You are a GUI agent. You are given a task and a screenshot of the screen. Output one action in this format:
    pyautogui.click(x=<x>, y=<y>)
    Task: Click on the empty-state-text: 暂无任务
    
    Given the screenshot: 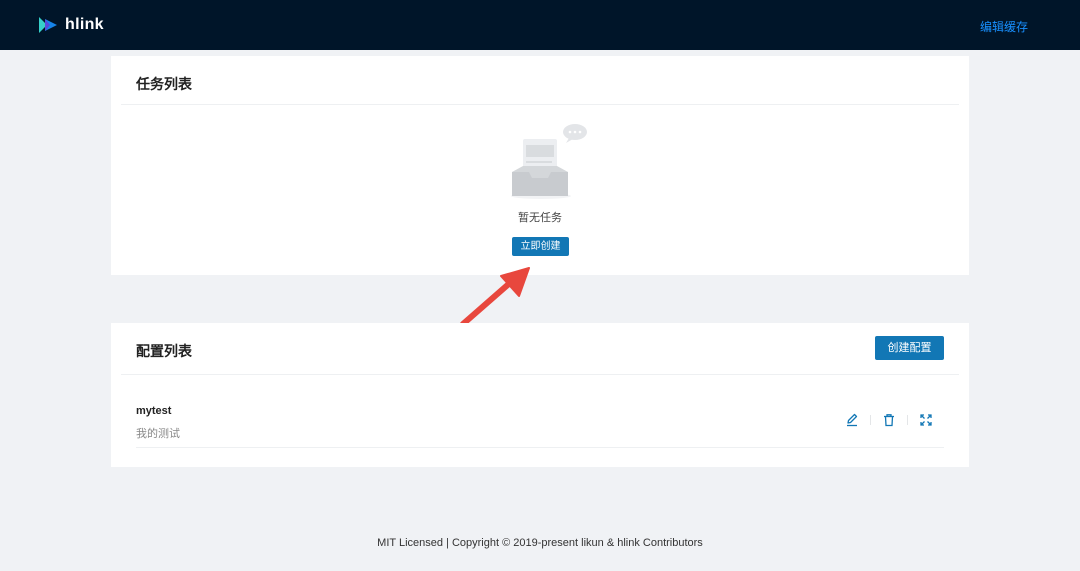 What is the action you would take?
    pyautogui.click(x=540, y=218)
    